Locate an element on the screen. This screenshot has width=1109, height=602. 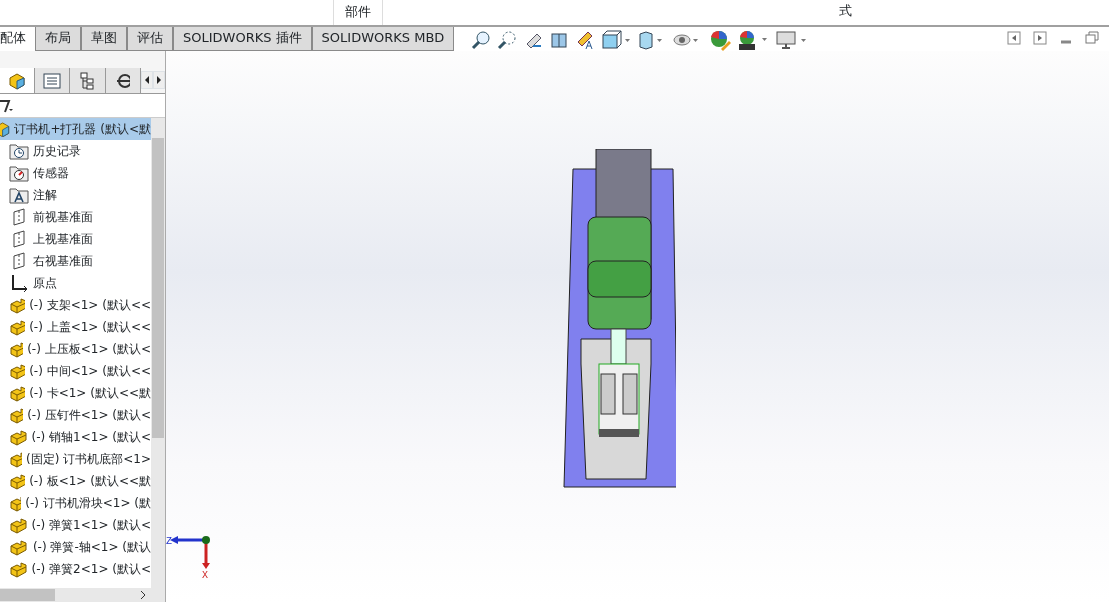
hierarchy-icon is located at coordinates (87, 80).